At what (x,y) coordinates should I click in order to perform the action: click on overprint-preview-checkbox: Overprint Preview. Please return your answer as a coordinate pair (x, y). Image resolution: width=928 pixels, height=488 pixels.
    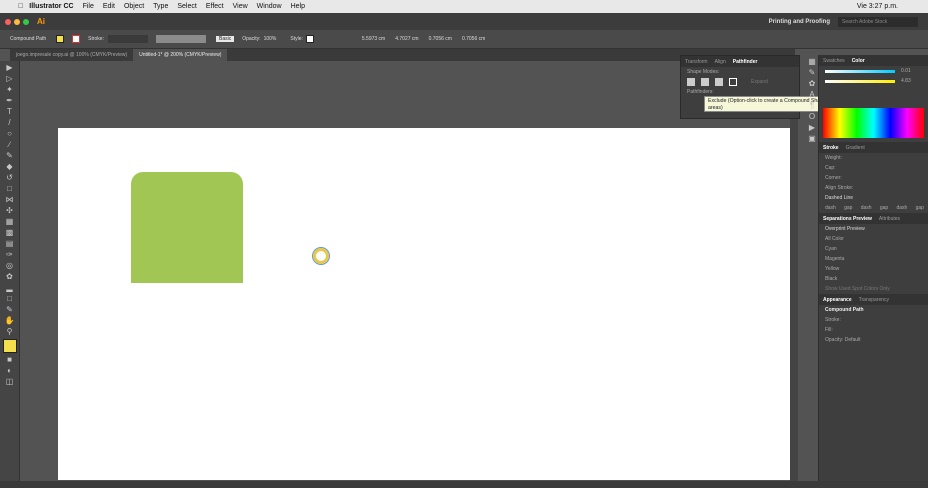
    Looking at the image, I should click on (873, 229).